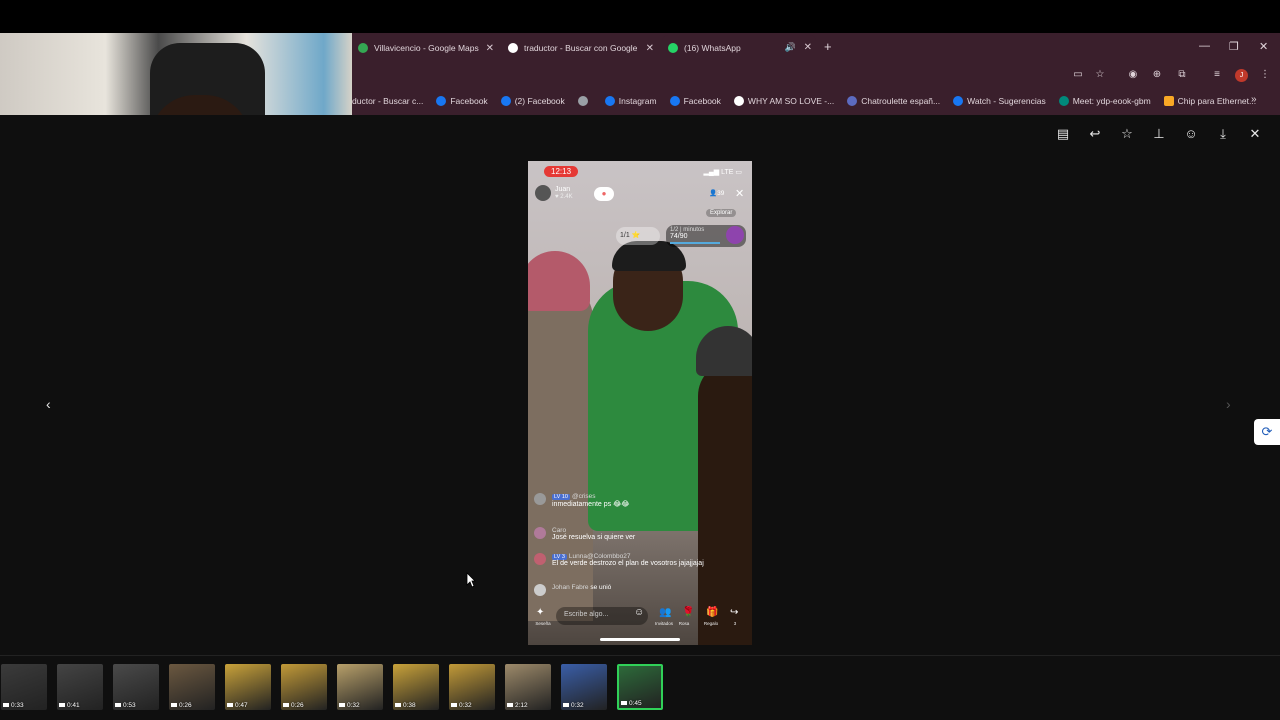 The width and height of the screenshot is (1280, 720). What do you see at coordinates (1265, 75) in the screenshot?
I see `menu-kebab-icon: ⋮` at bounding box center [1265, 75].